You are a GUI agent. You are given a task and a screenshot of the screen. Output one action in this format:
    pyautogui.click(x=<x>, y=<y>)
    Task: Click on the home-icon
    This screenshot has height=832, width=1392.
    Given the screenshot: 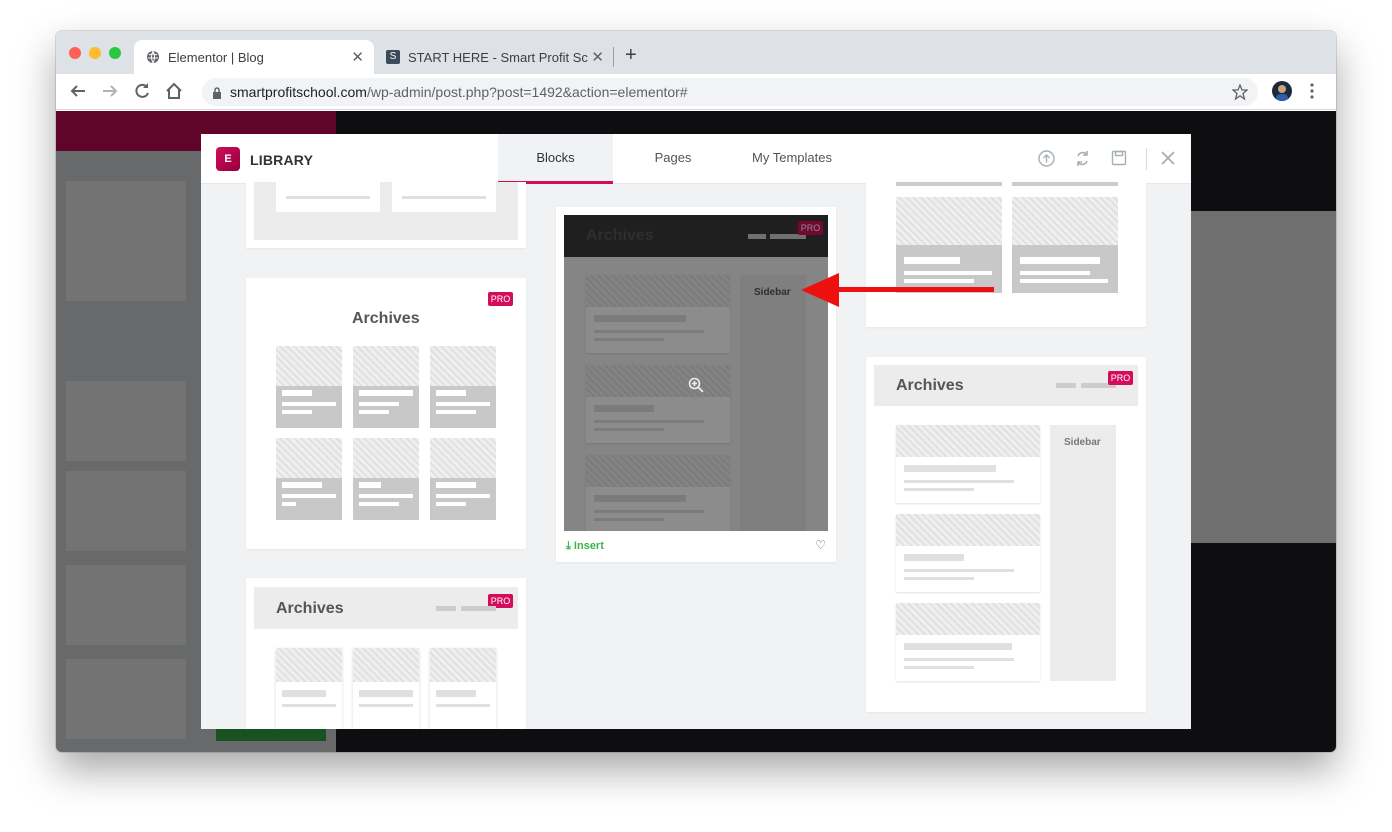 What is the action you would take?
    pyautogui.click(x=174, y=92)
    